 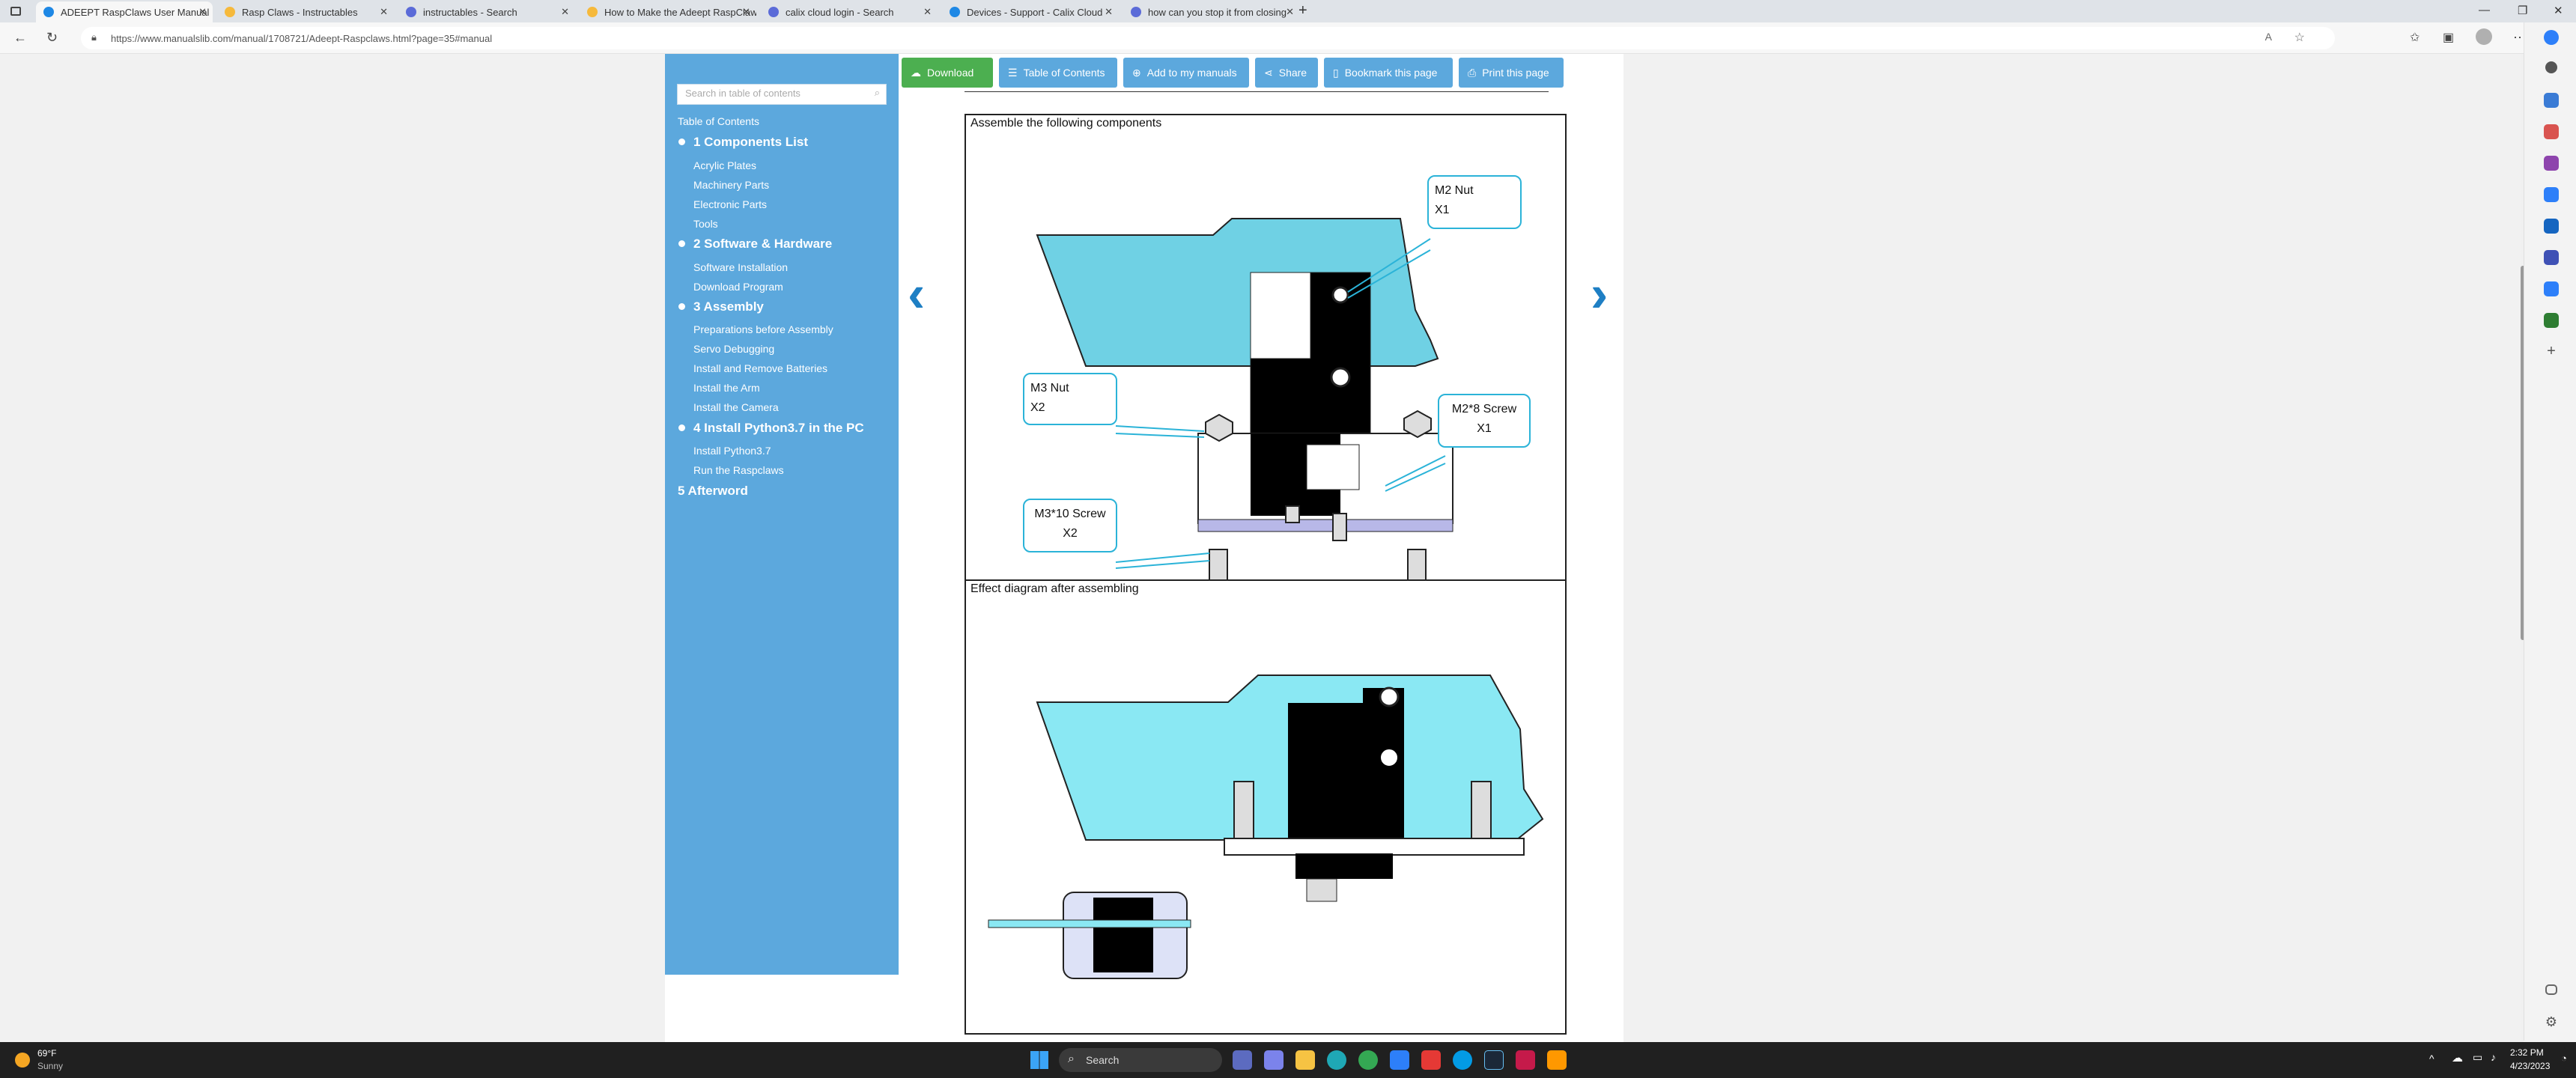 What do you see at coordinates (738, 470) in the screenshot?
I see `toc-item: Run the Raspclaws` at bounding box center [738, 470].